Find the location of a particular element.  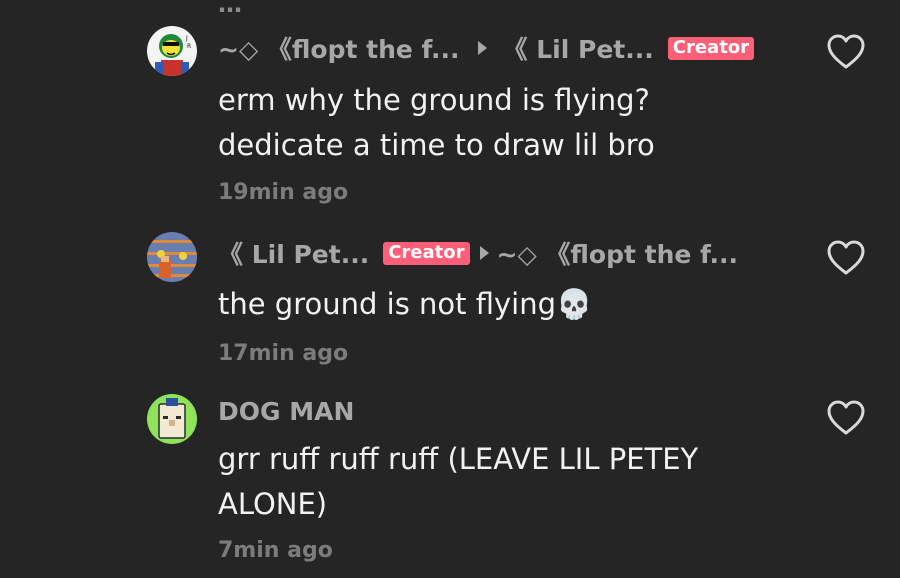

comment-author: DOG MAN is located at coordinates (286, 411).